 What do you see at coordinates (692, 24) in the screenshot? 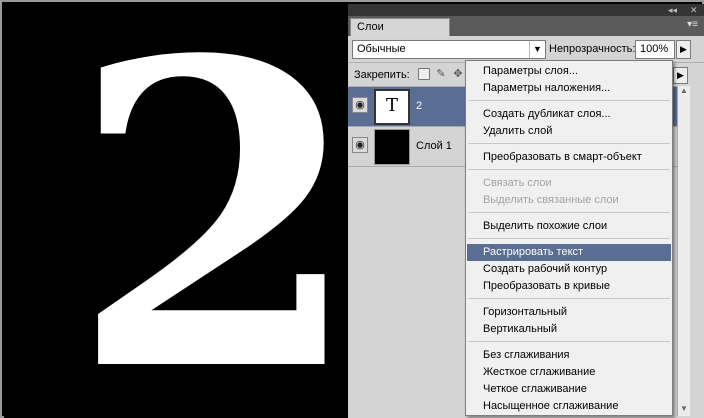
I see `panel-menu-icon: ▾≡` at bounding box center [692, 24].